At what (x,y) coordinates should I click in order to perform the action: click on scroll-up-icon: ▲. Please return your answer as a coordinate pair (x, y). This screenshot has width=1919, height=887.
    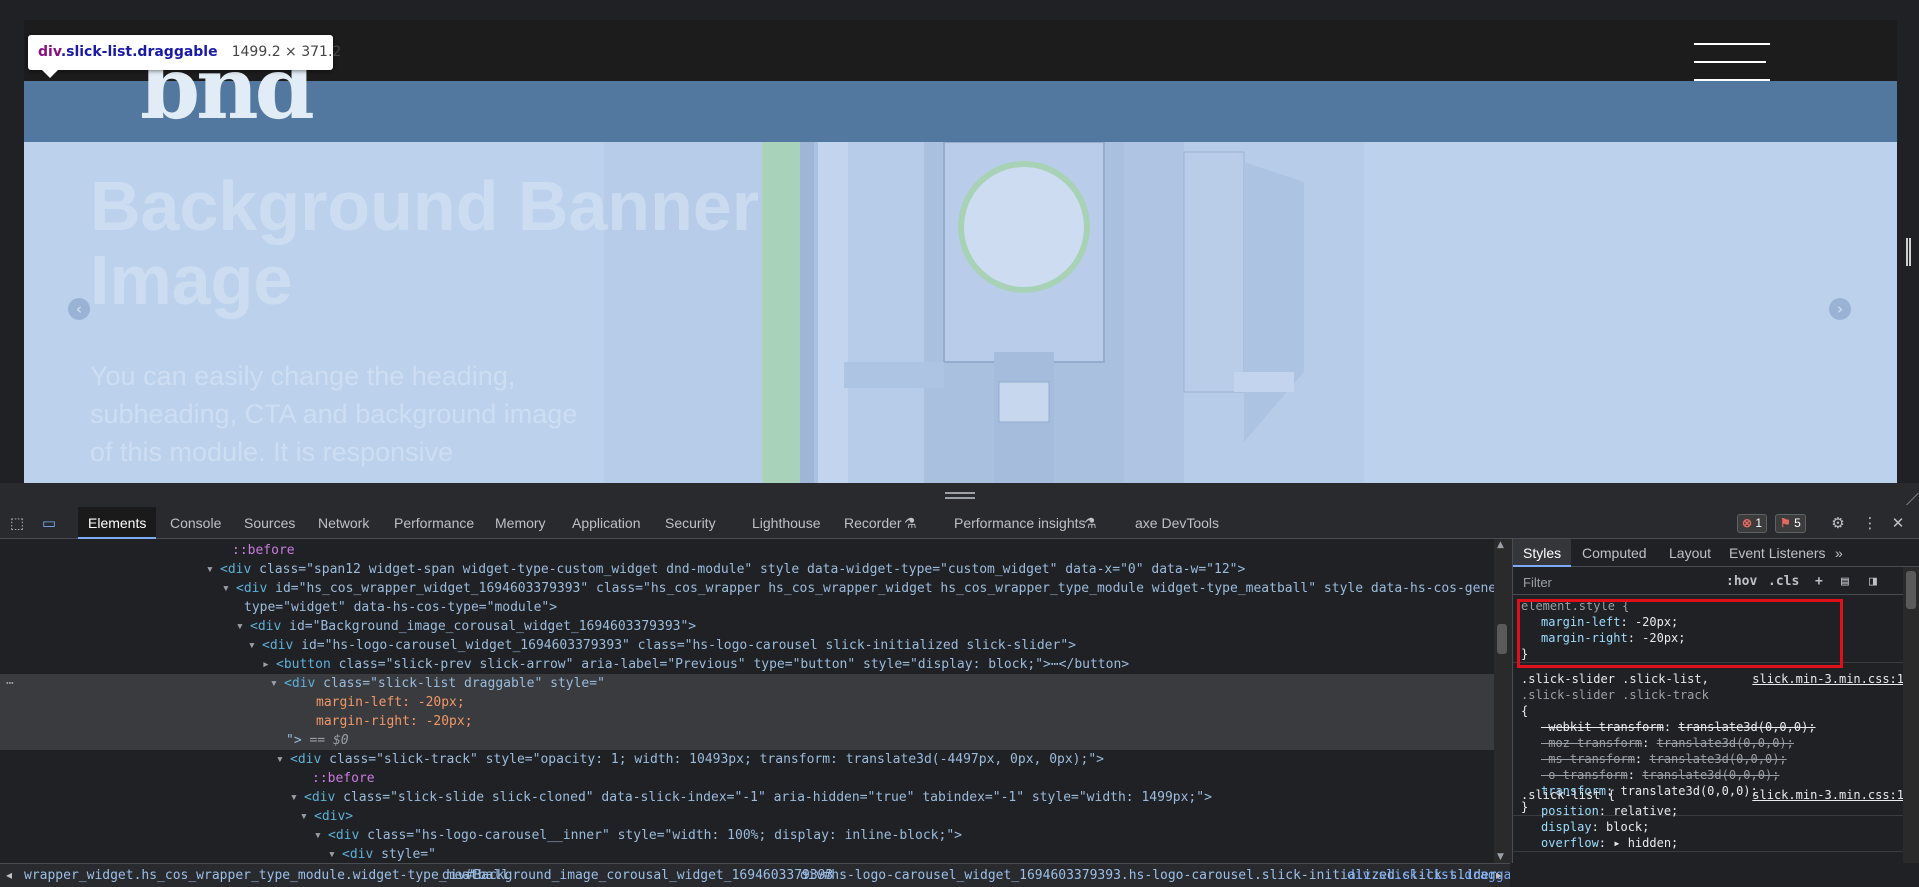
    Looking at the image, I should click on (1500, 545).